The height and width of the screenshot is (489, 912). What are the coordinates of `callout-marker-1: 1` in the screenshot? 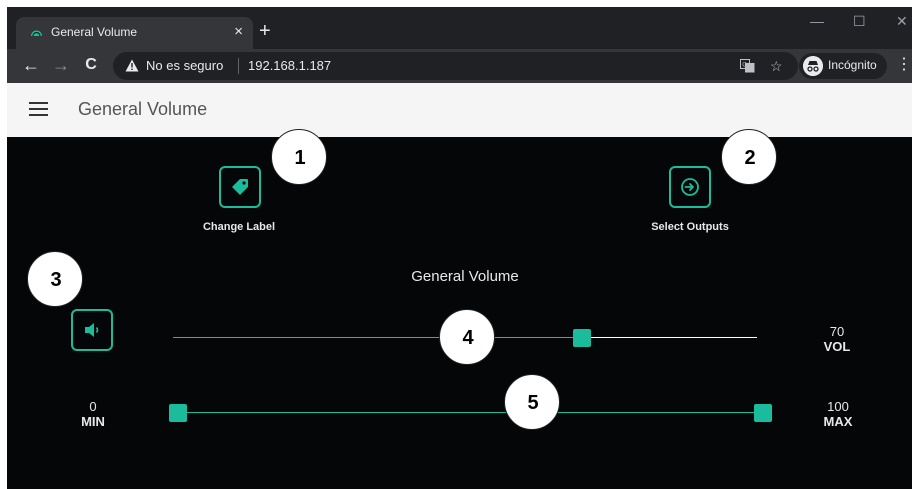 It's located at (299, 157).